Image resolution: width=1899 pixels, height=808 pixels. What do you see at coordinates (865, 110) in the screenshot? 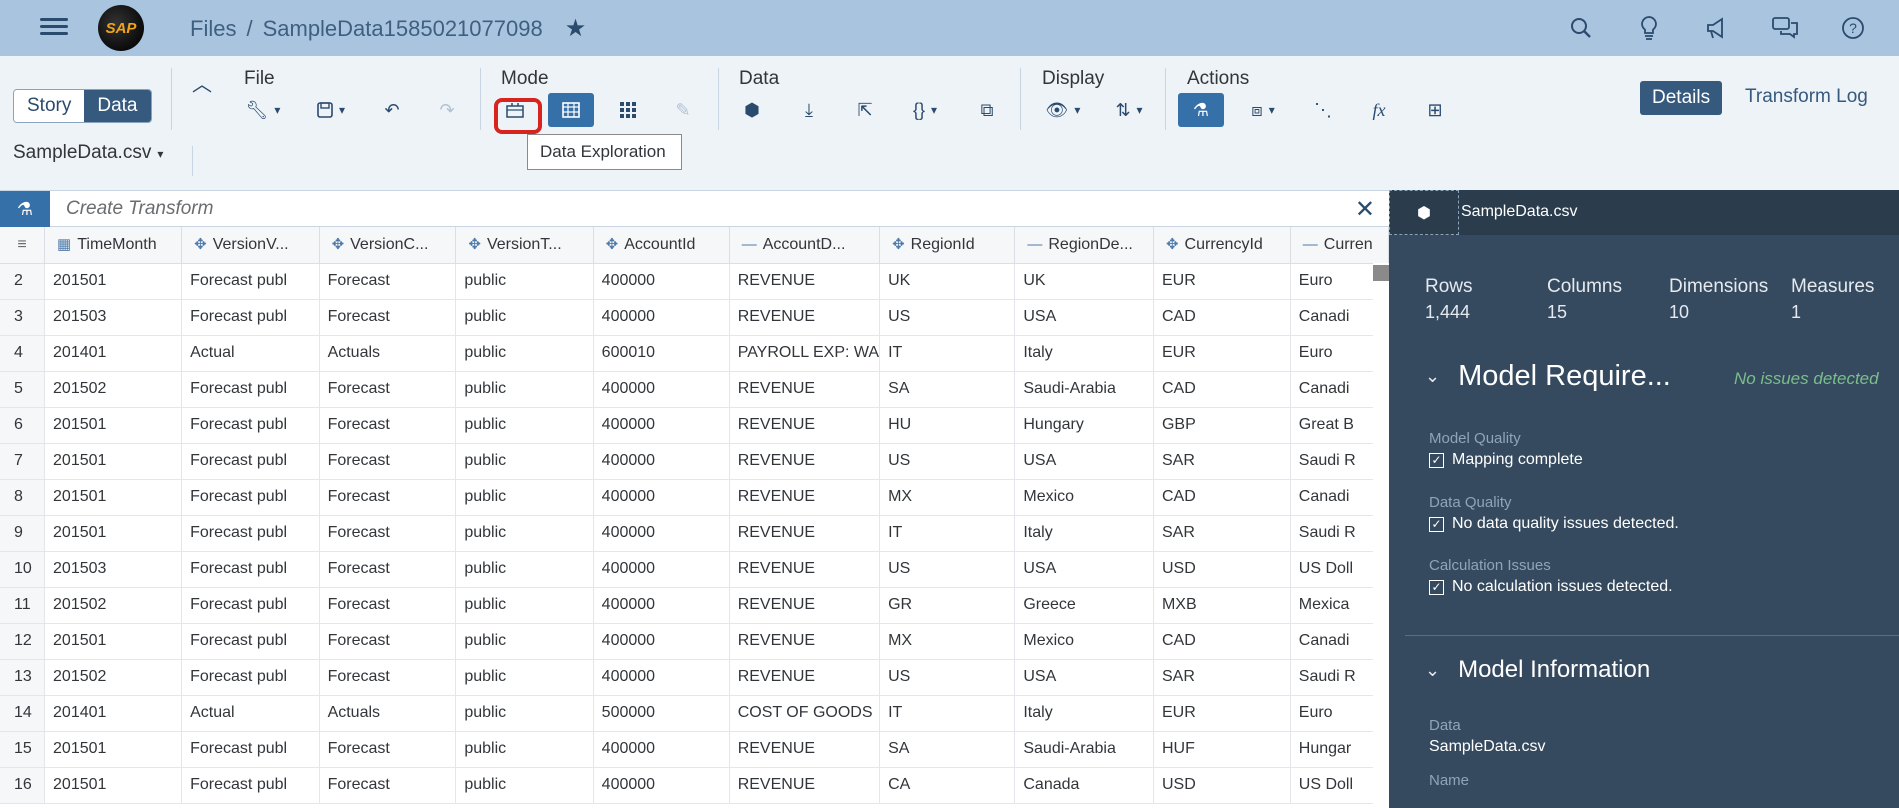
I see `export-data-button: ⇱` at bounding box center [865, 110].